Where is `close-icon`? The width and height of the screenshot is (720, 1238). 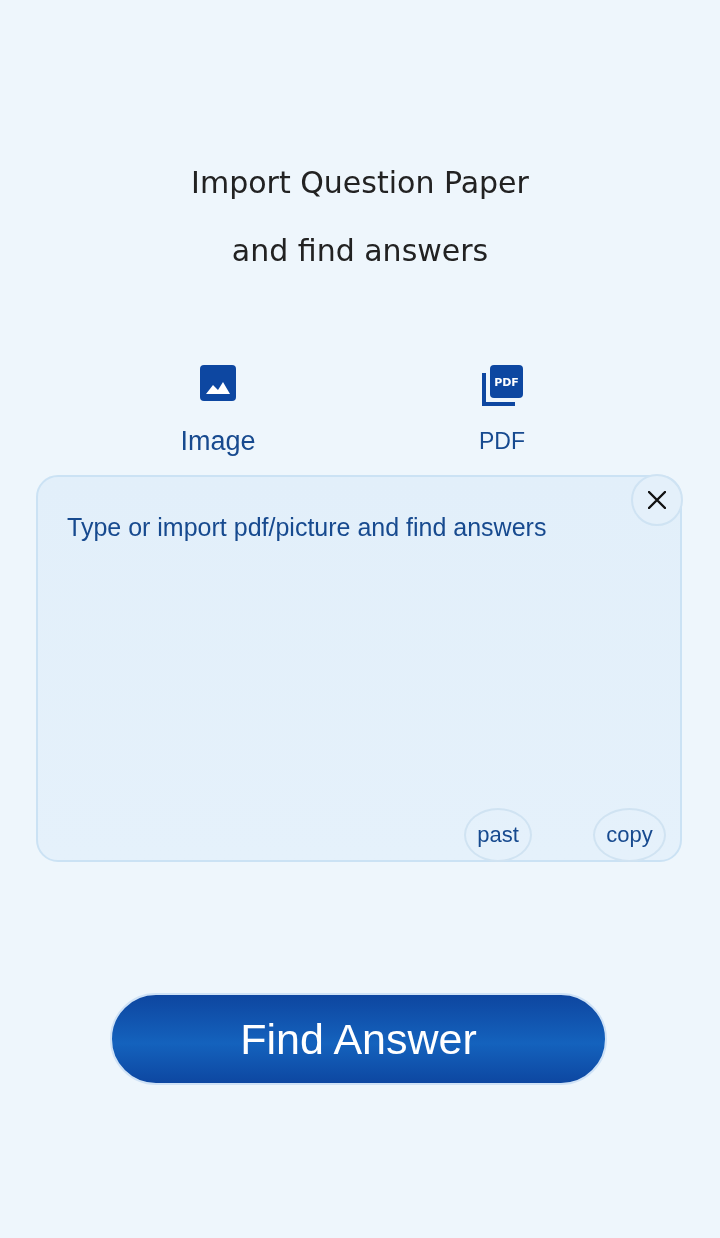
close-icon is located at coordinates (657, 500).